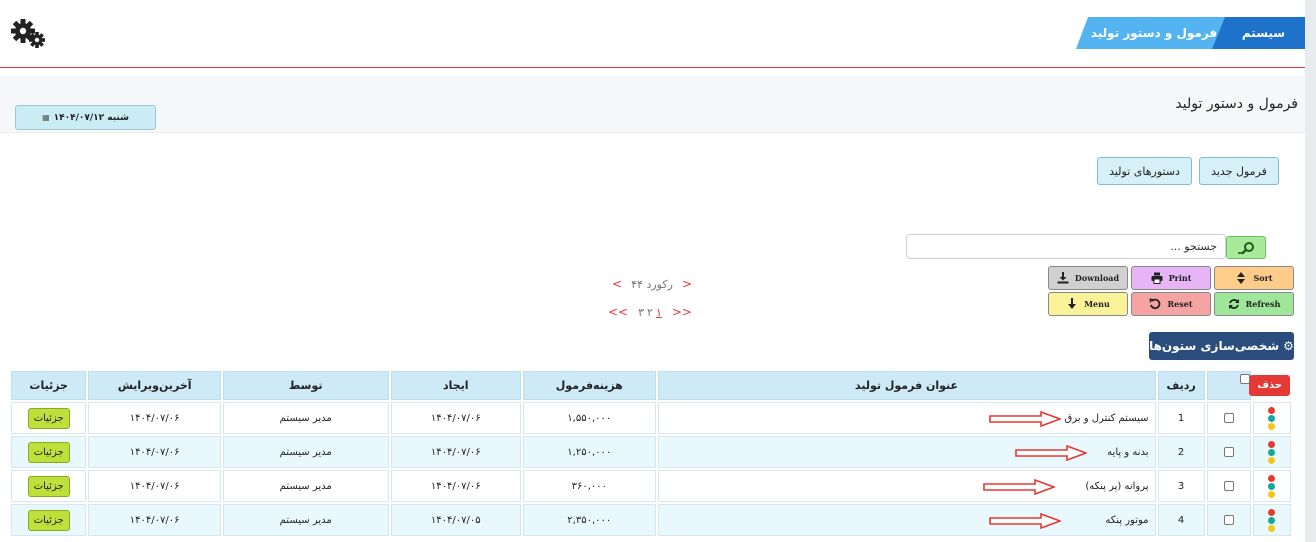  I want to click on sort-button: Sort, so click(1254, 278).